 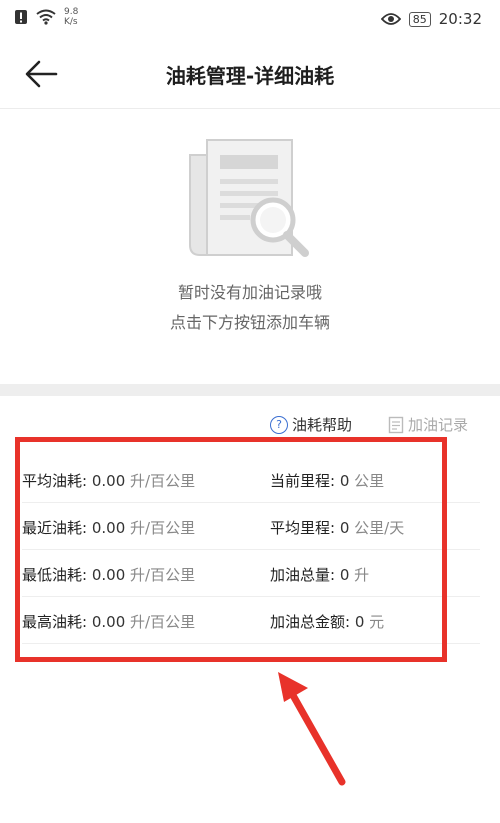 What do you see at coordinates (322, 425) in the screenshot?
I see `fuel-help-label: 油耗帮助` at bounding box center [322, 425].